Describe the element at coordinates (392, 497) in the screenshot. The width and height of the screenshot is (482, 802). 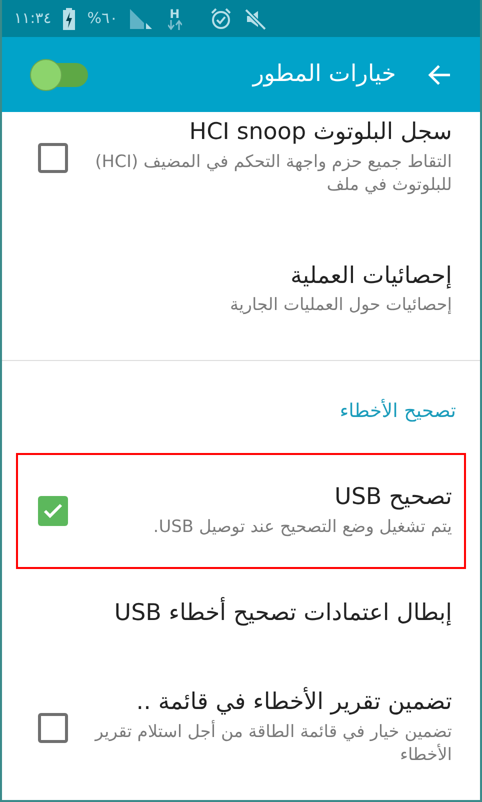
I see `setting-title: تصحيح USB` at that location.